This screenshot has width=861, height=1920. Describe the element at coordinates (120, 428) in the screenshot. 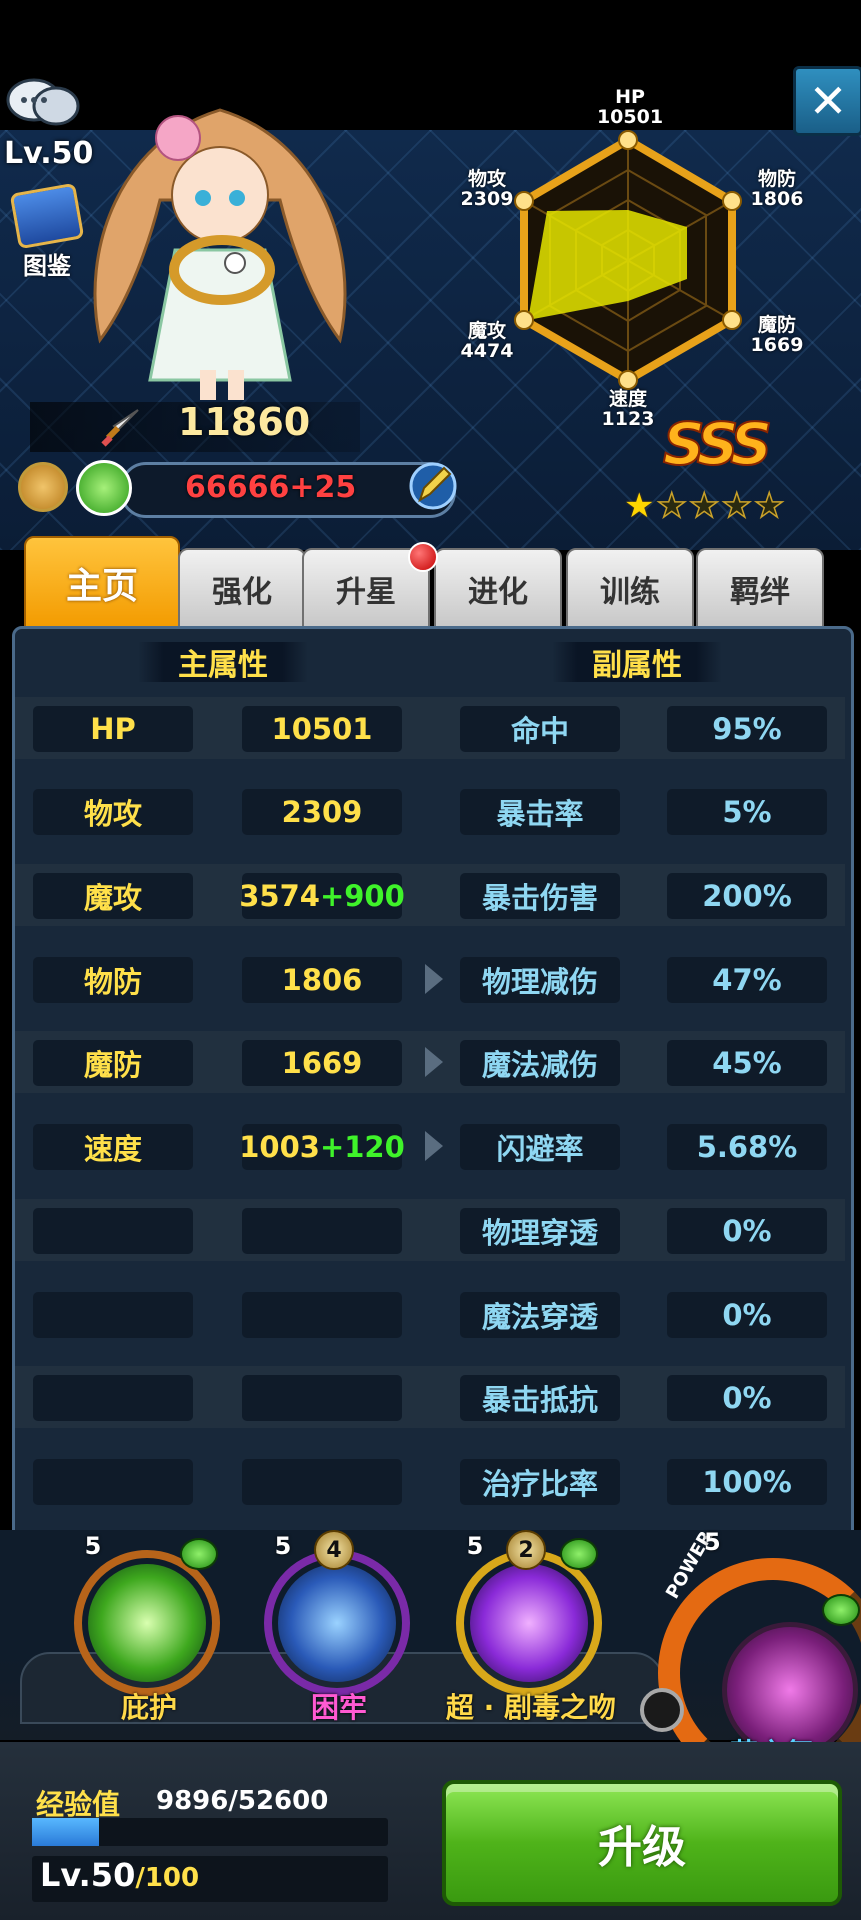

I see `sword-icon` at that location.